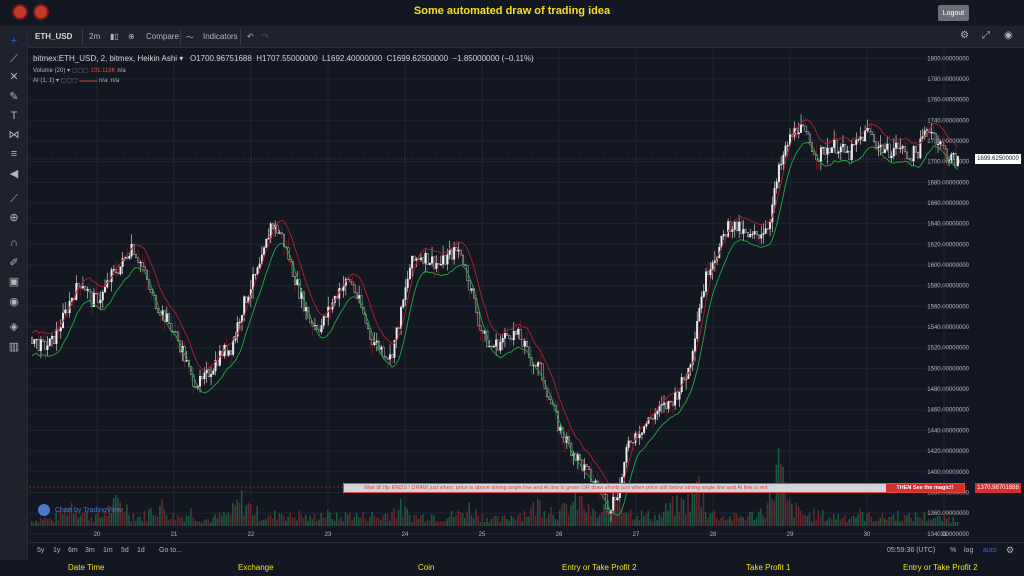  I want to click on back-arrow-icon: ◀, so click(14, 174).